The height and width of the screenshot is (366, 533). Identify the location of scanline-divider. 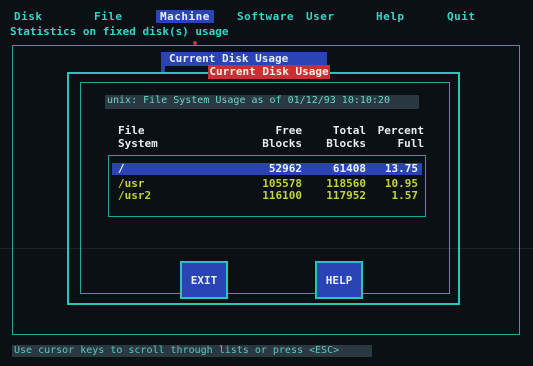
(266, 248).